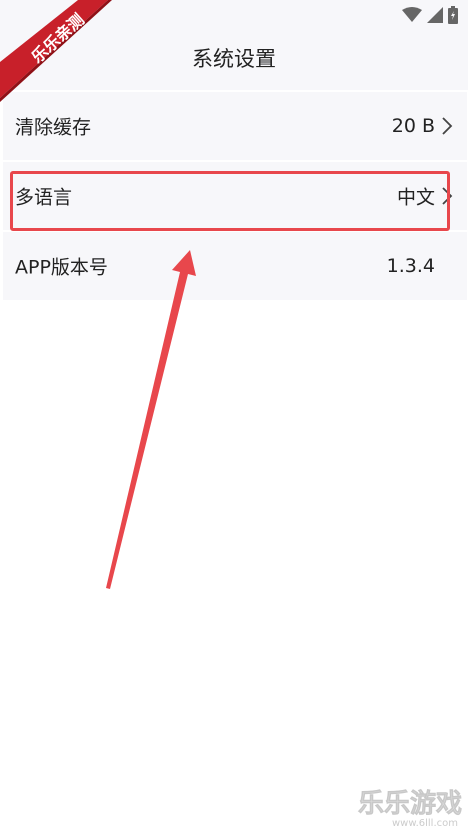 The height and width of the screenshot is (832, 468). What do you see at coordinates (453, 15) in the screenshot?
I see `battery-icon` at bounding box center [453, 15].